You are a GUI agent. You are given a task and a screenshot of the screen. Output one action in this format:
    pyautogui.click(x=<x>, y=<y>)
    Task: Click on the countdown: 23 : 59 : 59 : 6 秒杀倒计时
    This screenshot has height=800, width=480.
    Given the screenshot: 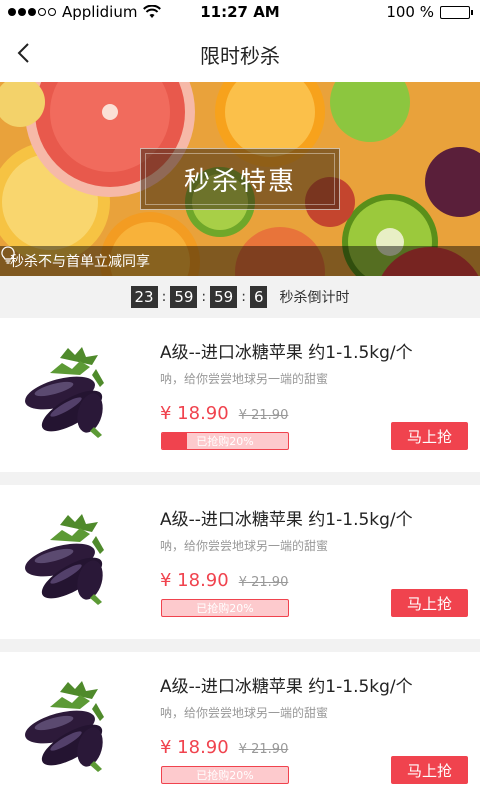 What is the action you would take?
    pyautogui.click(x=240, y=297)
    